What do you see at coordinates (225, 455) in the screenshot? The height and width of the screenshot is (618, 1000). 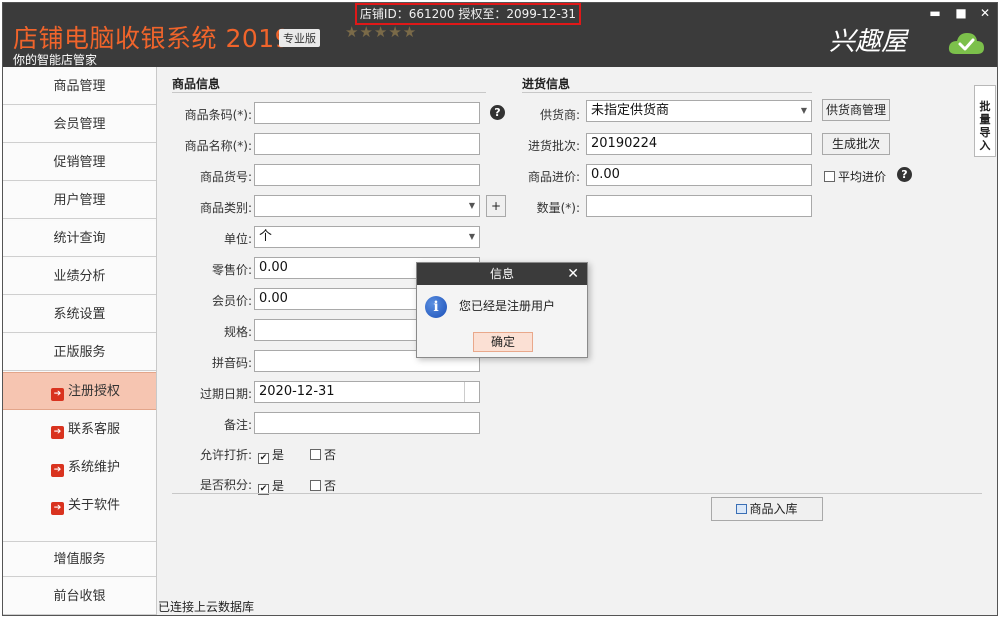 I see `allow-discount-label: 允许打折:` at bounding box center [225, 455].